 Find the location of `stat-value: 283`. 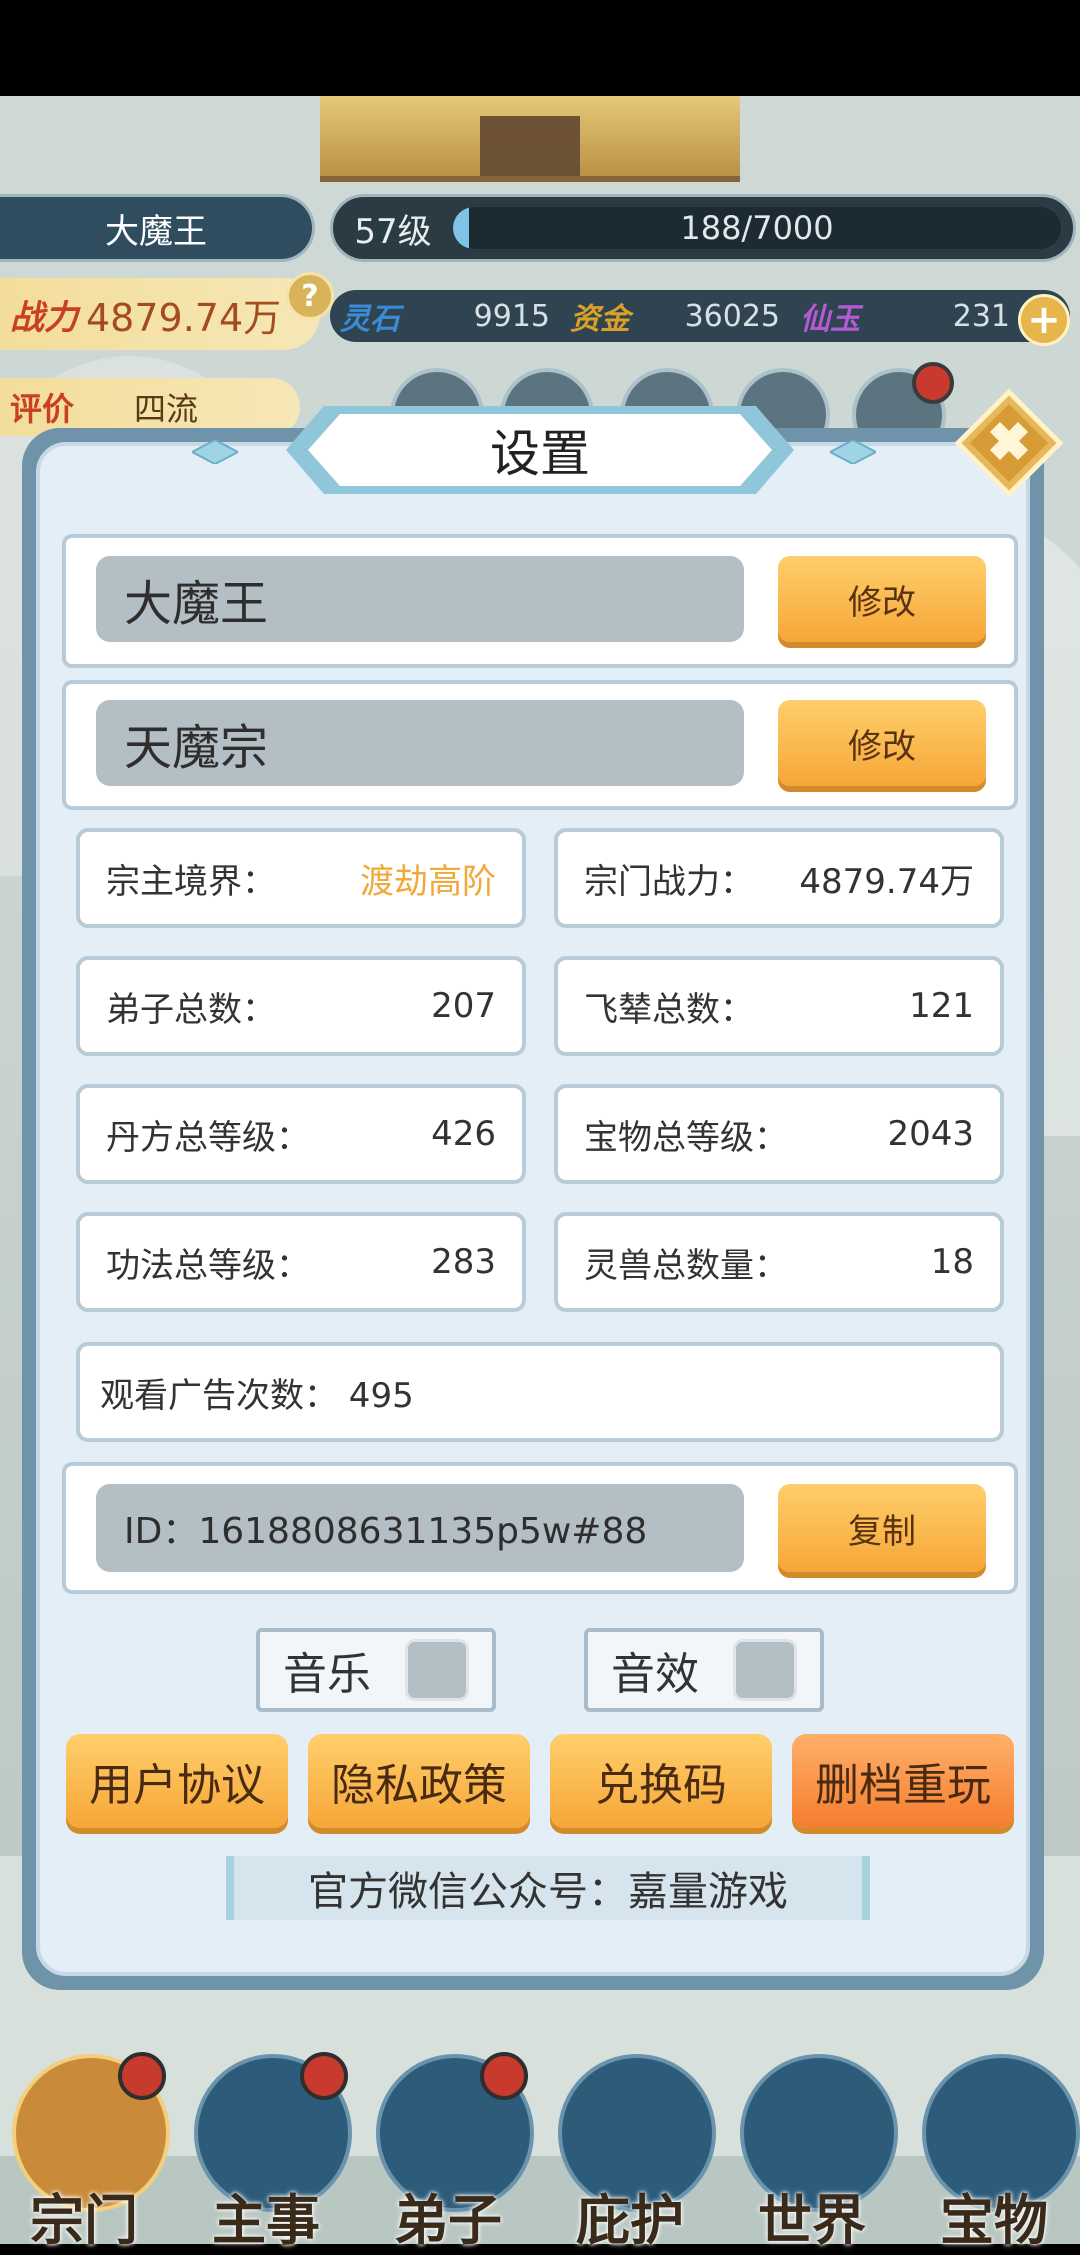

stat-value: 283 is located at coordinates (463, 1262).